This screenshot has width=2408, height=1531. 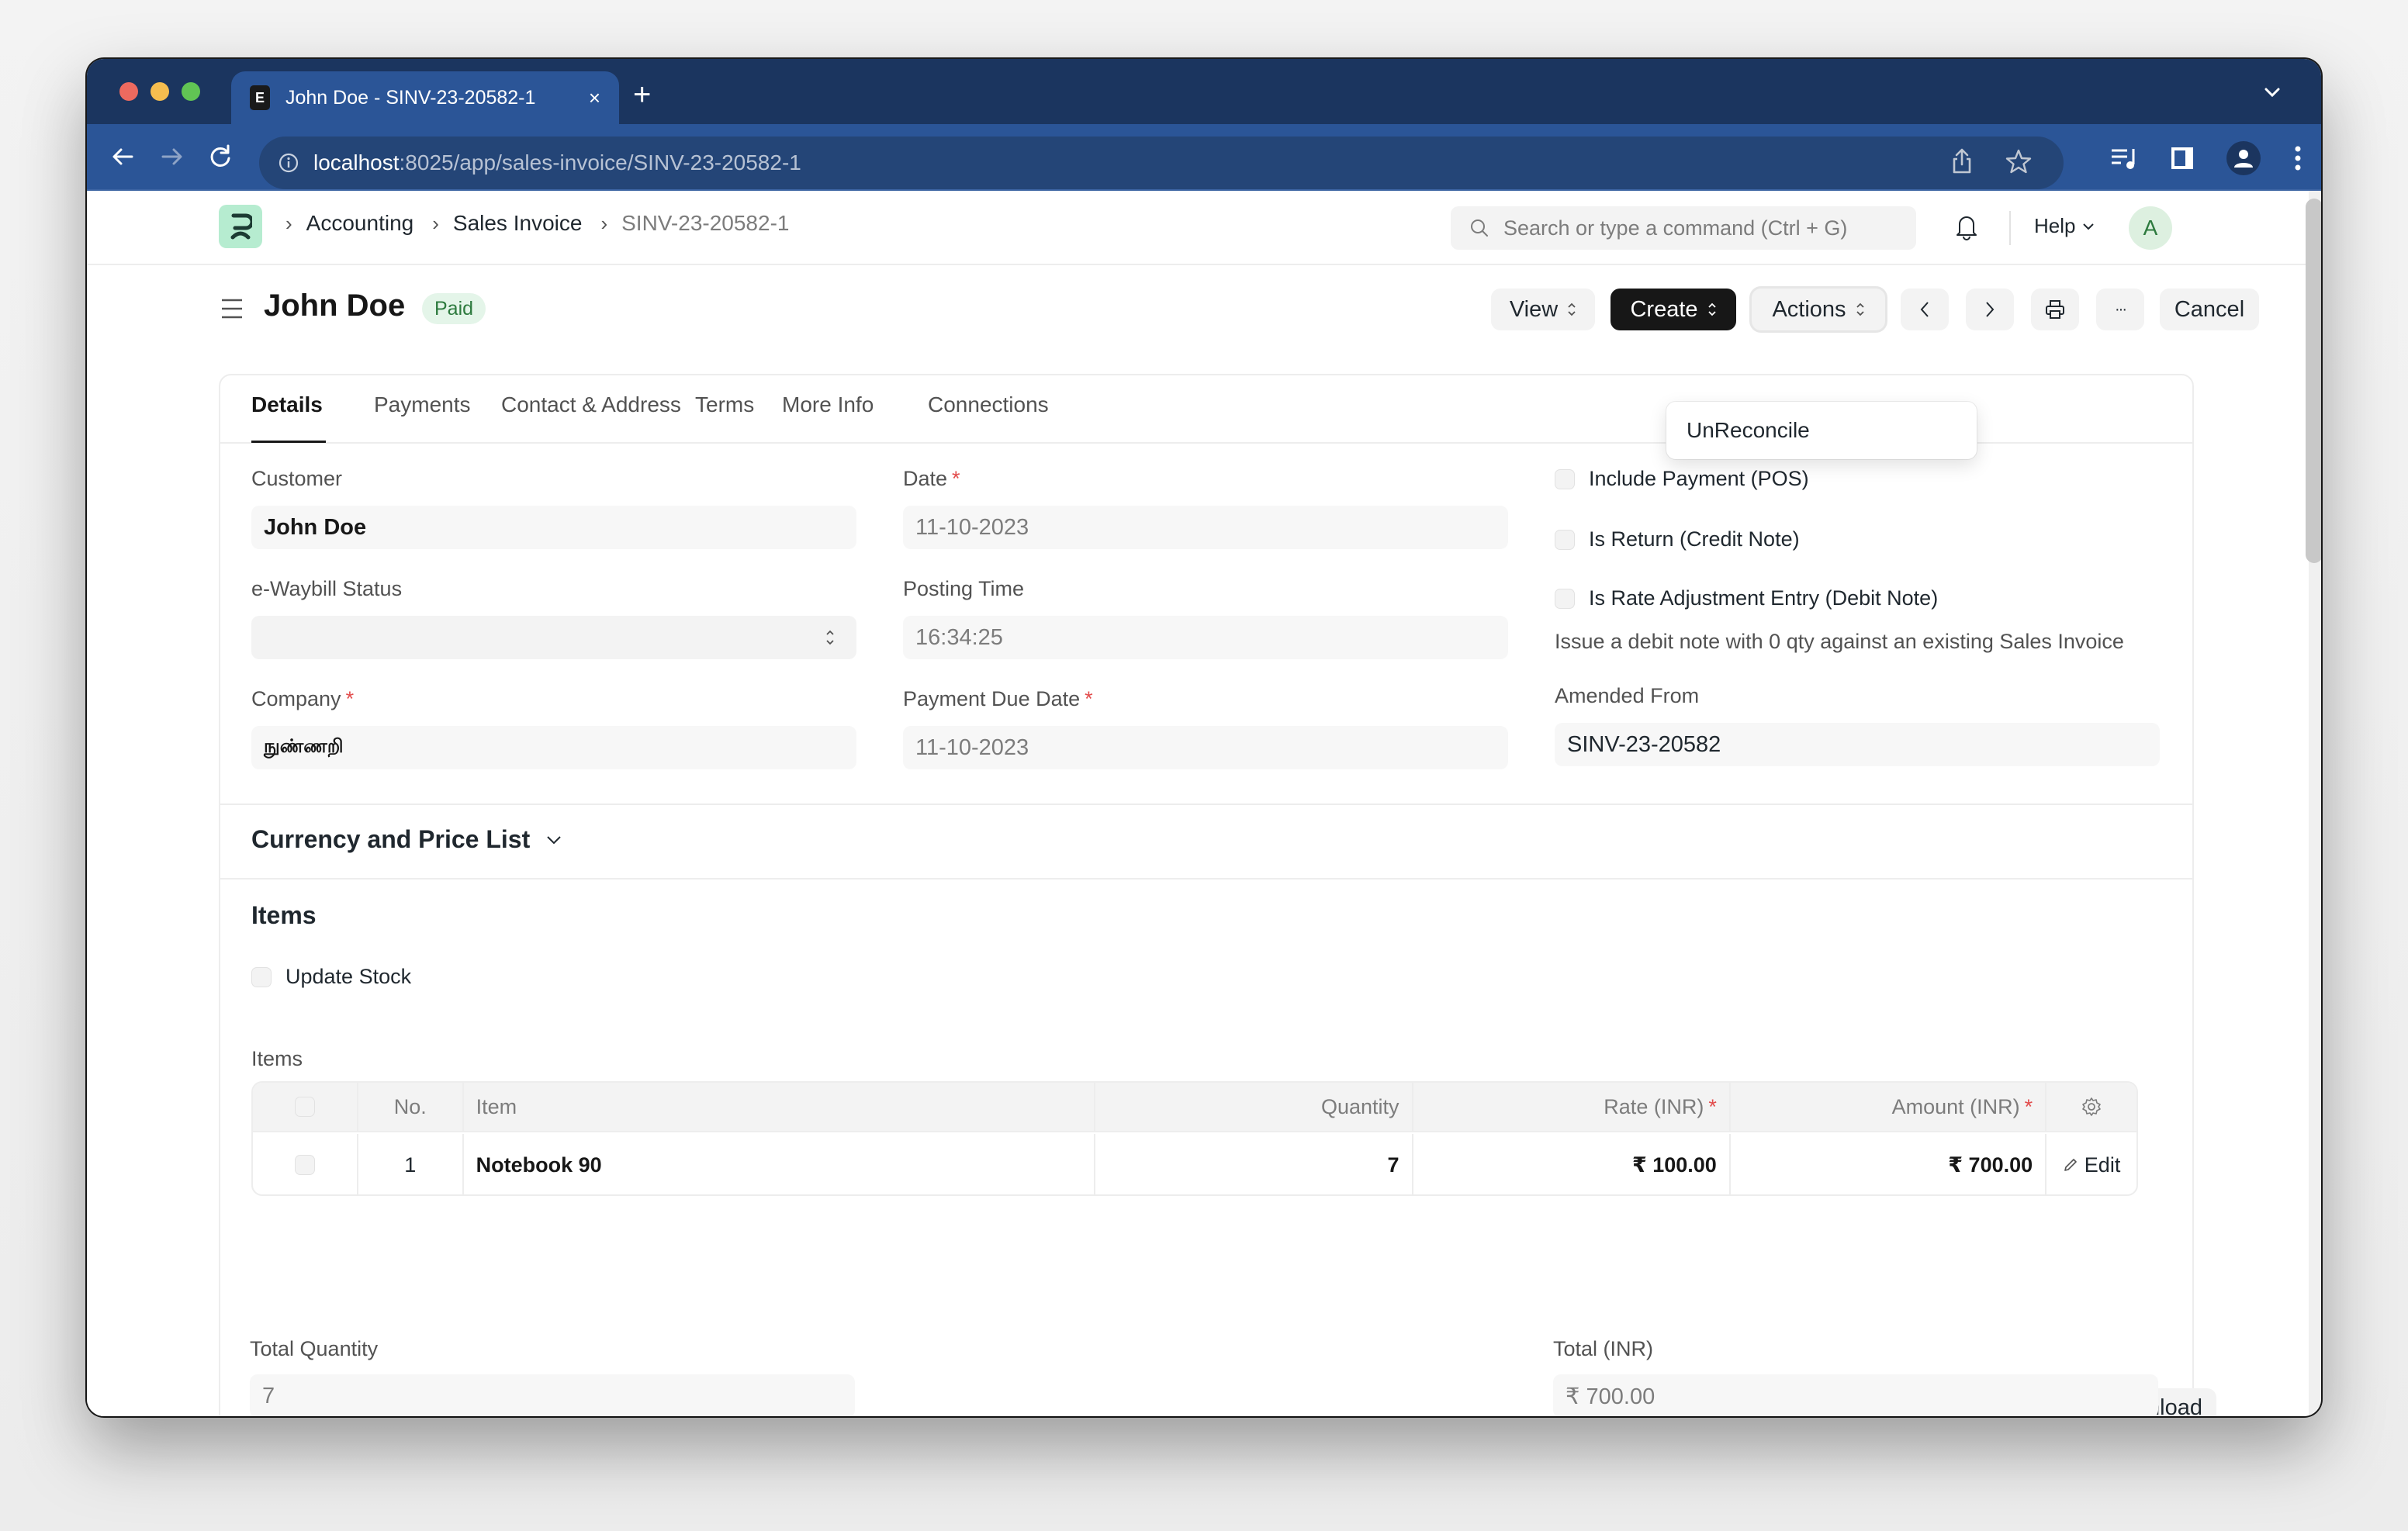 I want to click on edit-label: Edit, so click(x=2102, y=1165).